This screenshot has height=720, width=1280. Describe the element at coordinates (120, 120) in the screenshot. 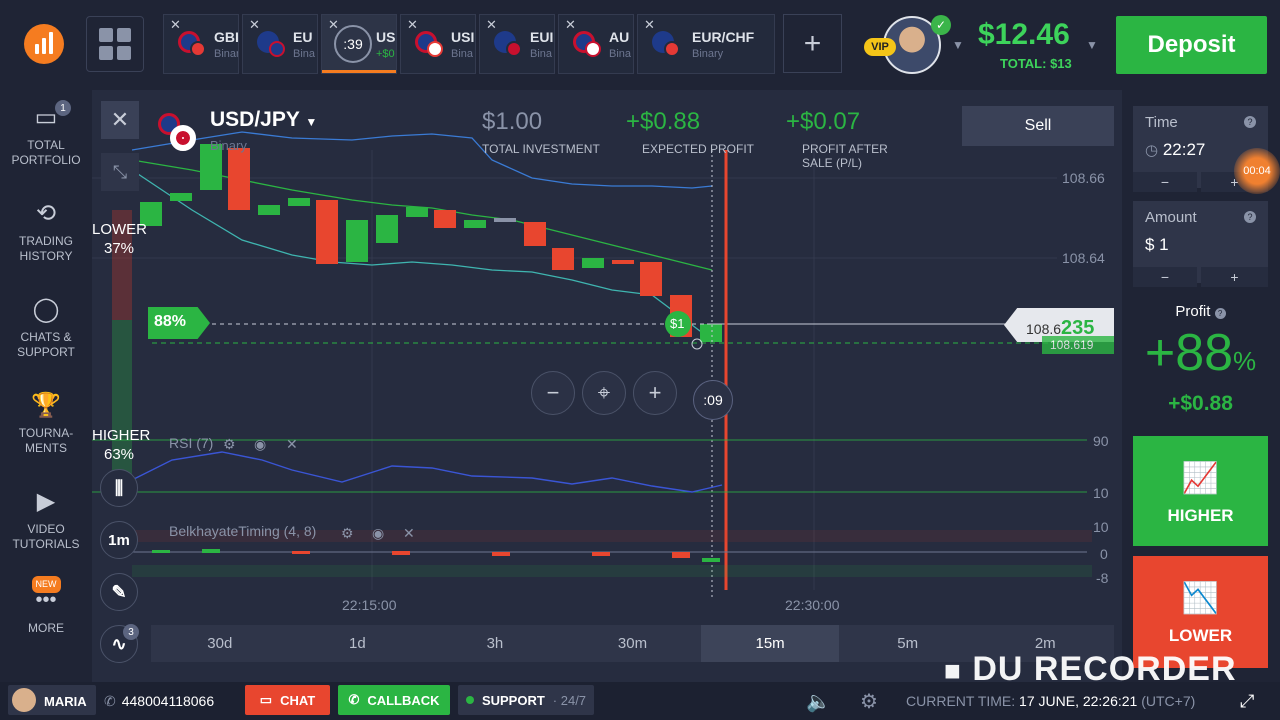

I see `close-chart-button: ✕` at that location.